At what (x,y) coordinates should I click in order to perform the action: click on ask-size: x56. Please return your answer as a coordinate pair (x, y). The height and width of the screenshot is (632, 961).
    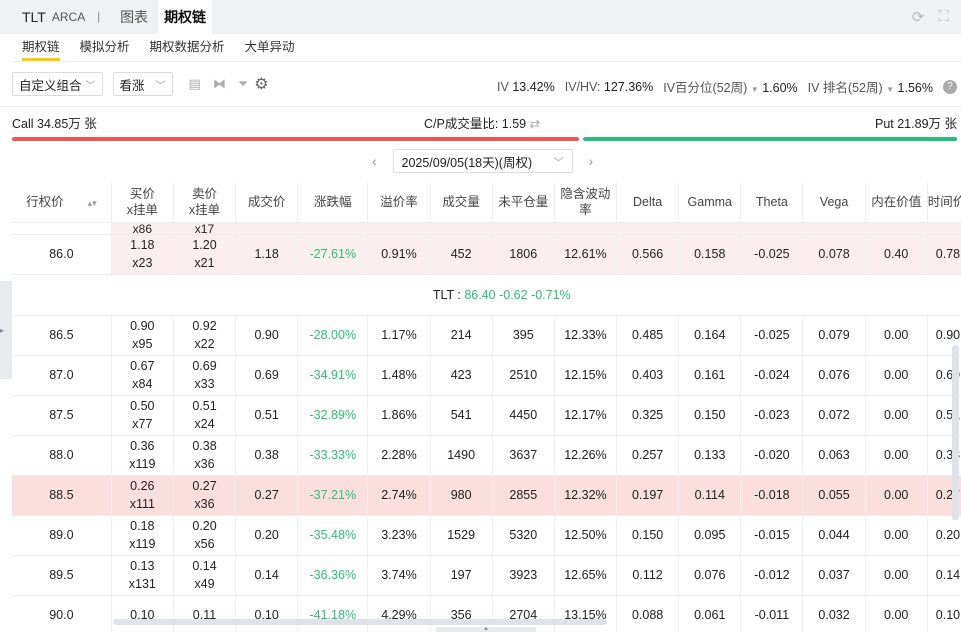
    Looking at the image, I should click on (204, 544).